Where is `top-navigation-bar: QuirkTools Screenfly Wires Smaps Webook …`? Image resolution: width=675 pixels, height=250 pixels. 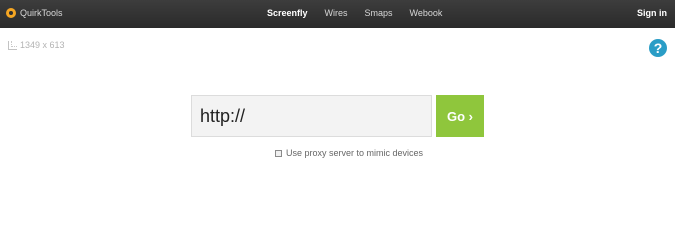 top-navigation-bar: QuirkTools Screenfly Wires Smaps Webook … is located at coordinates (337, 14).